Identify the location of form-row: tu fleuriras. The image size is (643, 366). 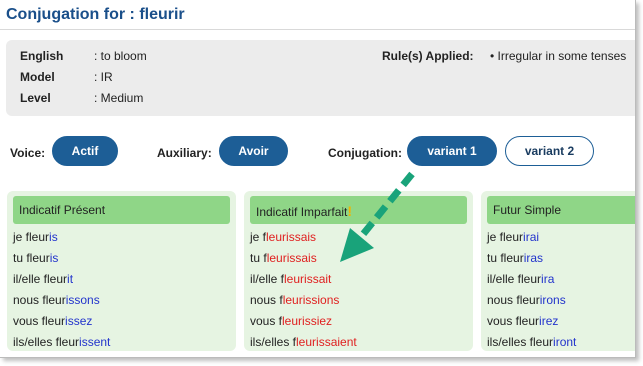
(531, 258).